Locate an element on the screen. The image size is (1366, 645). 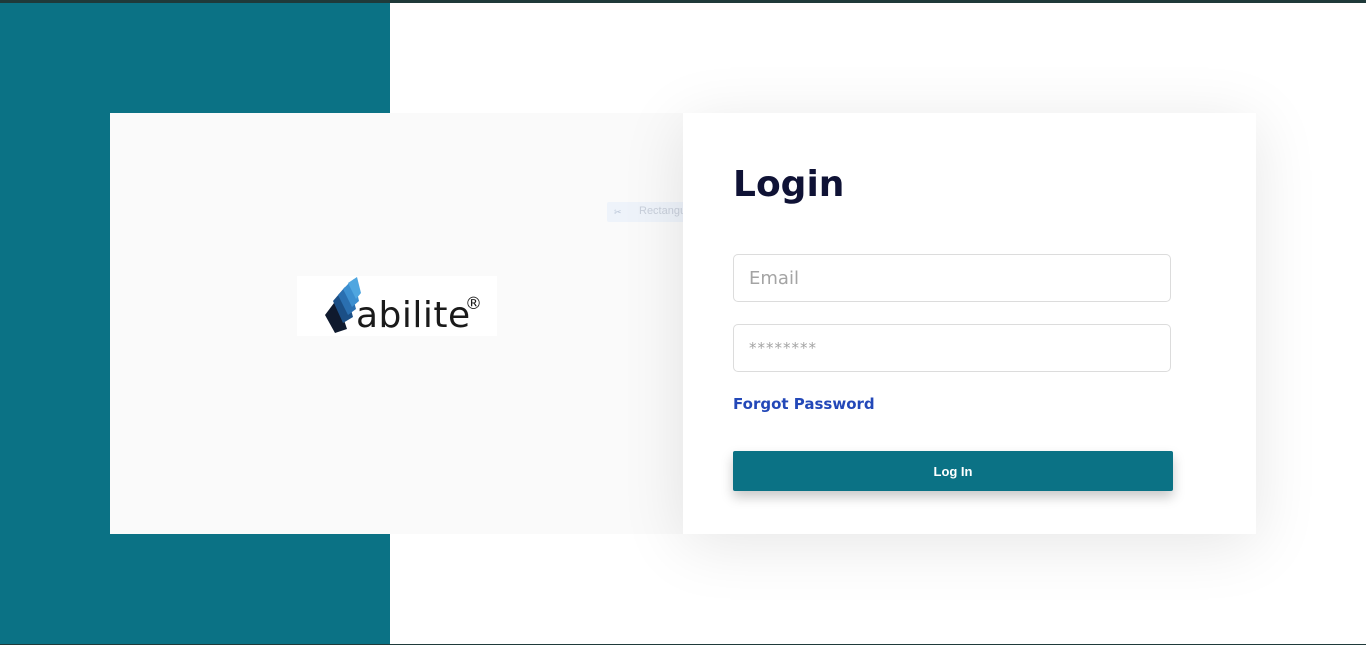
page-title: Login is located at coordinates (789, 184).